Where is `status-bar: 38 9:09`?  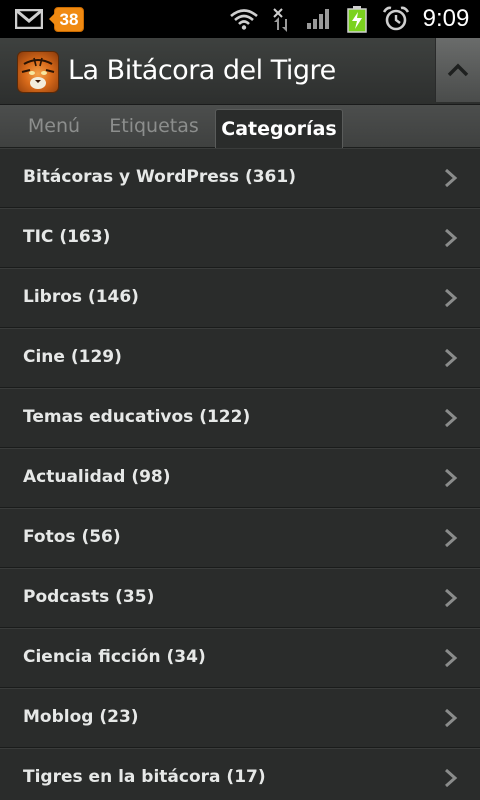 status-bar: 38 9:09 is located at coordinates (240, 19).